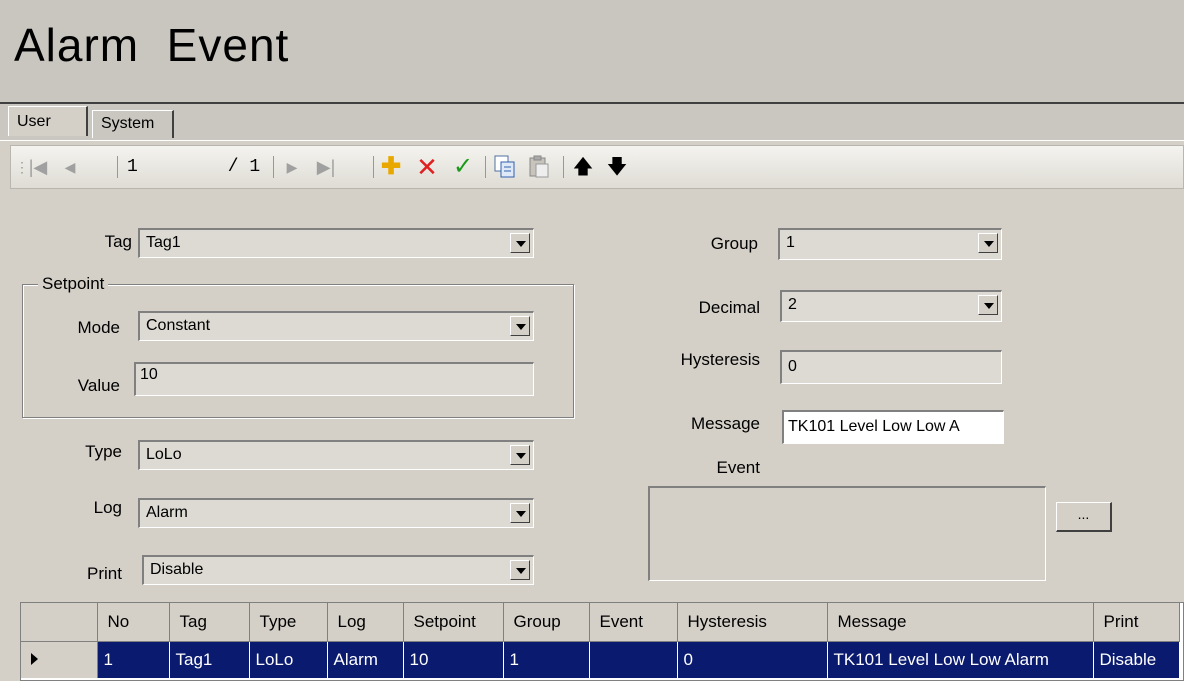  I want to click on cell-hysteresis: 0, so click(752, 659).